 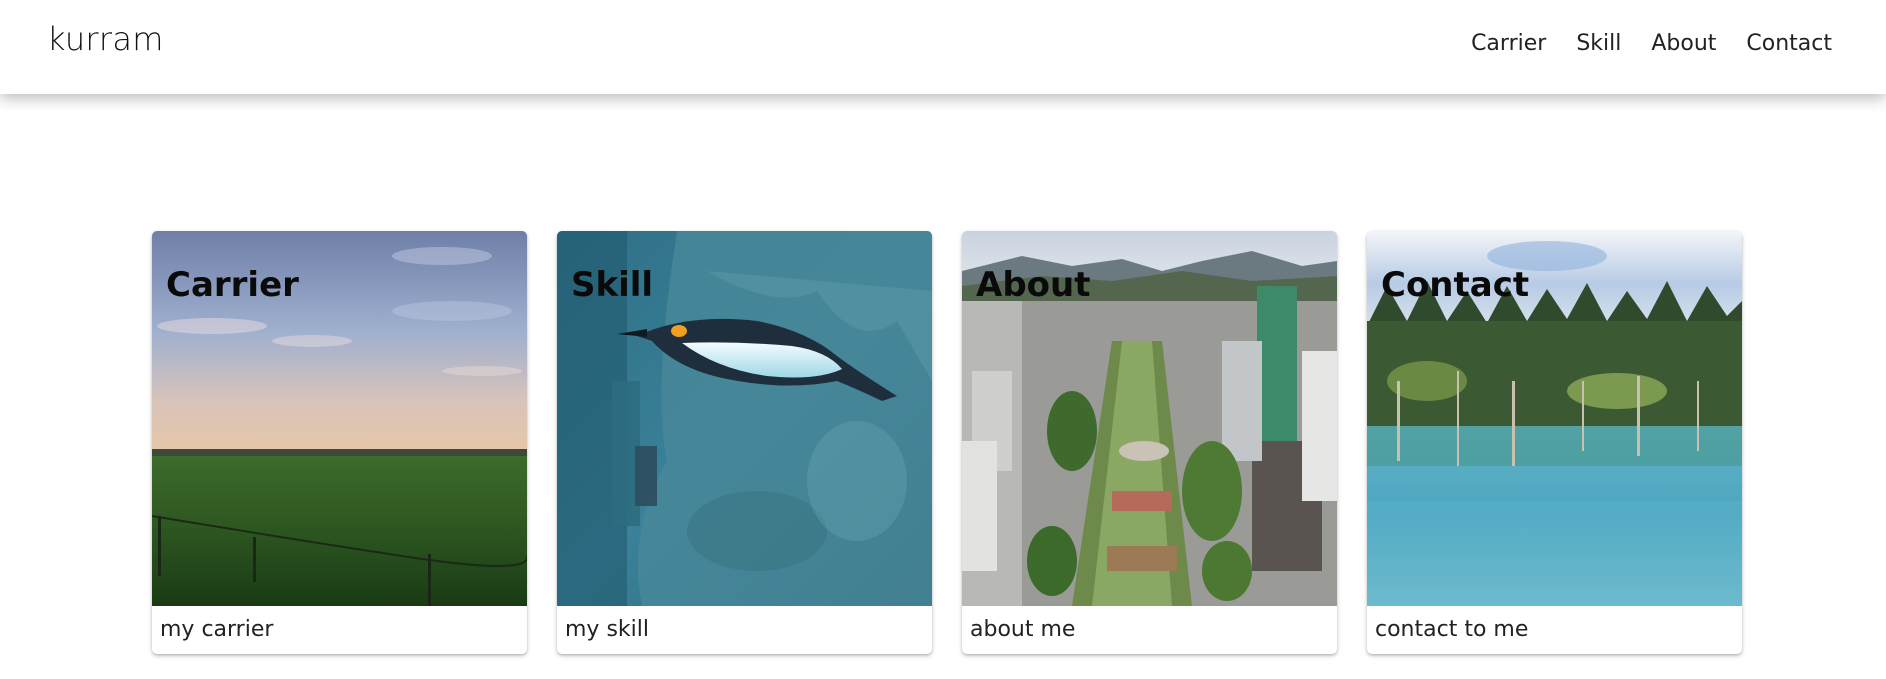 I want to click on card-about-image: About, so click(x=1149, y=418).